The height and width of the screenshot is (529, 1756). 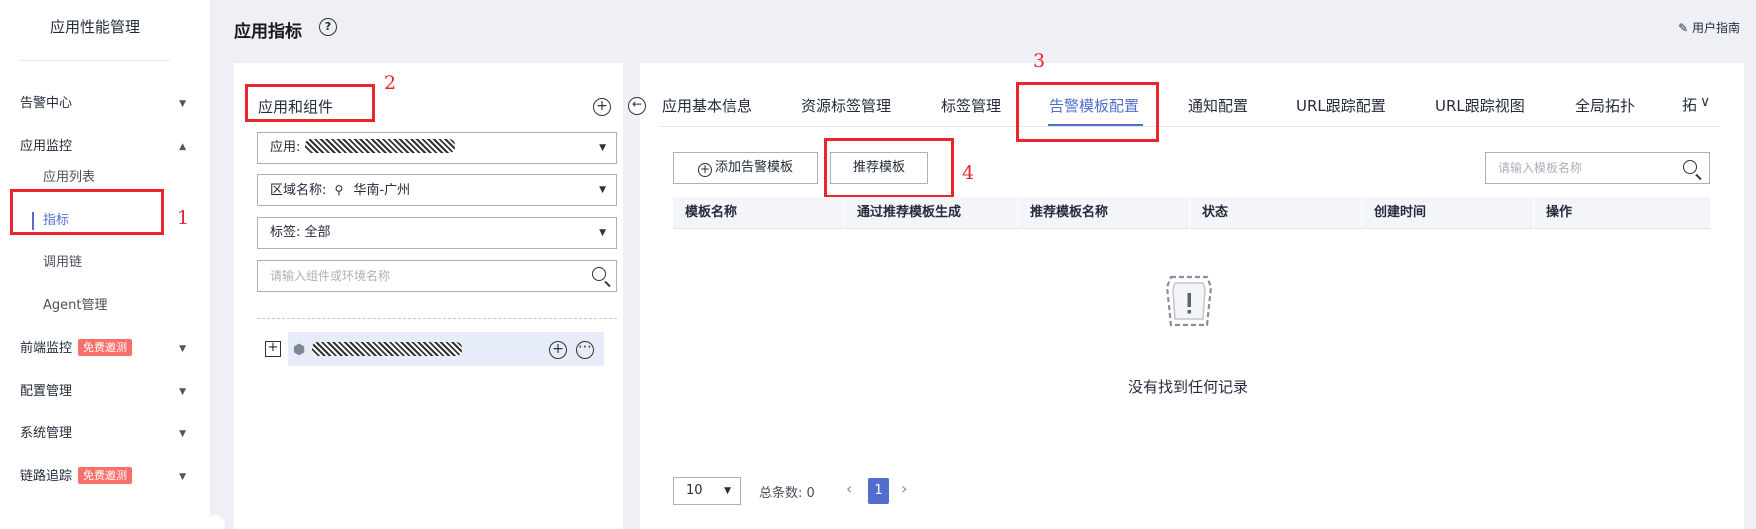 What do you see at coordinates (437, 190) in the screenshot?
I see `region-select: 区域名称: ⚲ 华南-广州 ▼` at bounding box center [437, 190].